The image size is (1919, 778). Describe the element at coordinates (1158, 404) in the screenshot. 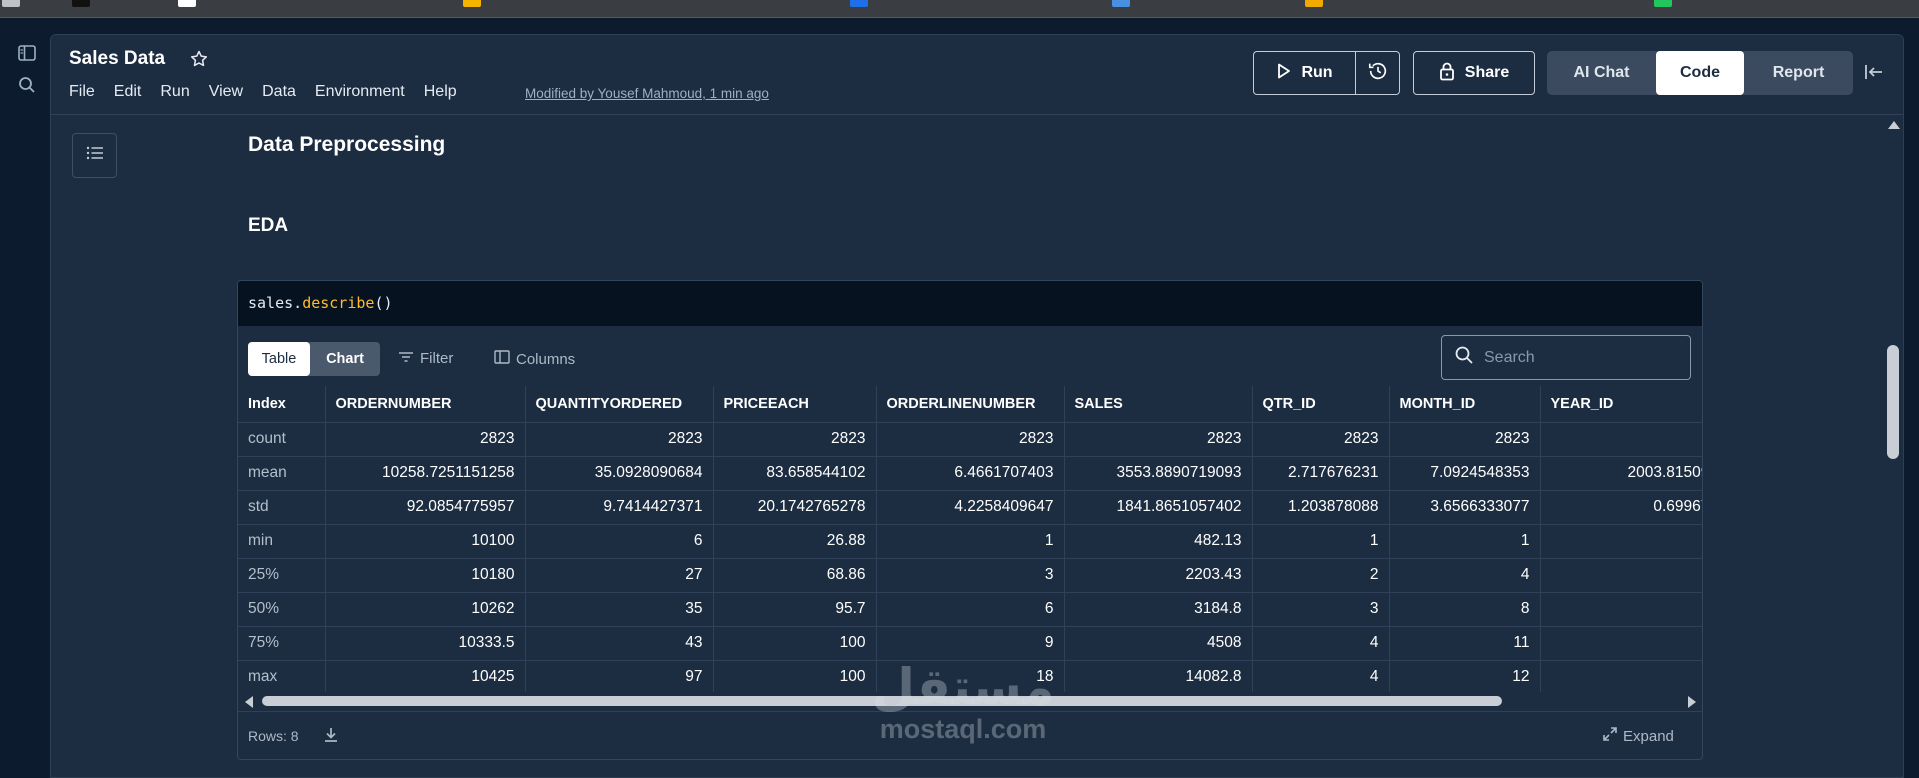

I see `column-header: SALES` at that location.